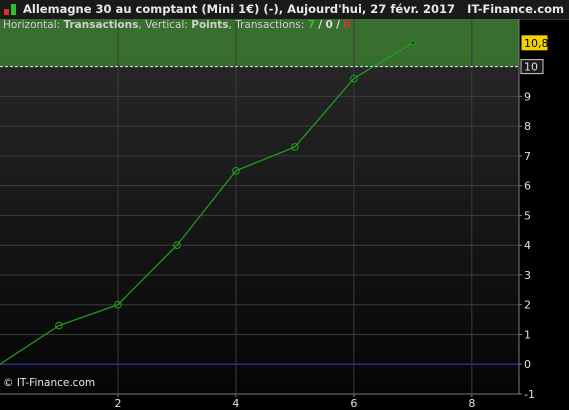  What do you see at coordinates (329, 25) in the screenshot?
I see `transactions-neutral: 0` at bounding box center [329, 25].